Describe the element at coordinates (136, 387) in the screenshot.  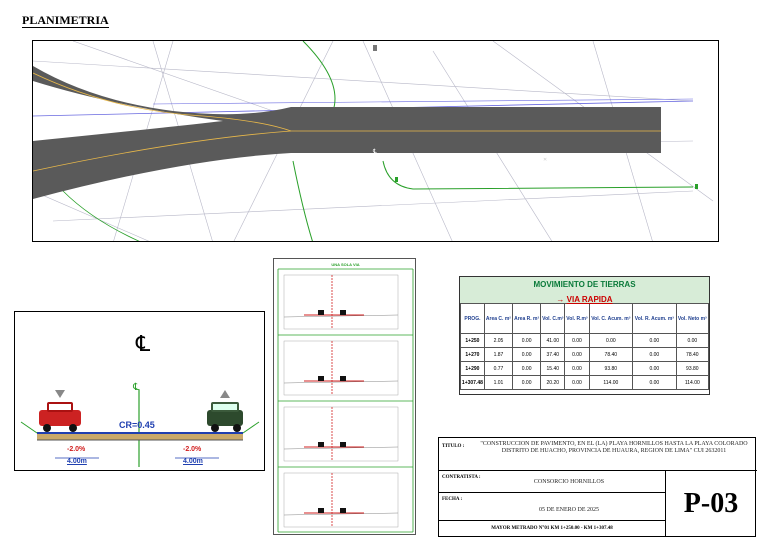
I see `axis-symbol: ℄` at that location.